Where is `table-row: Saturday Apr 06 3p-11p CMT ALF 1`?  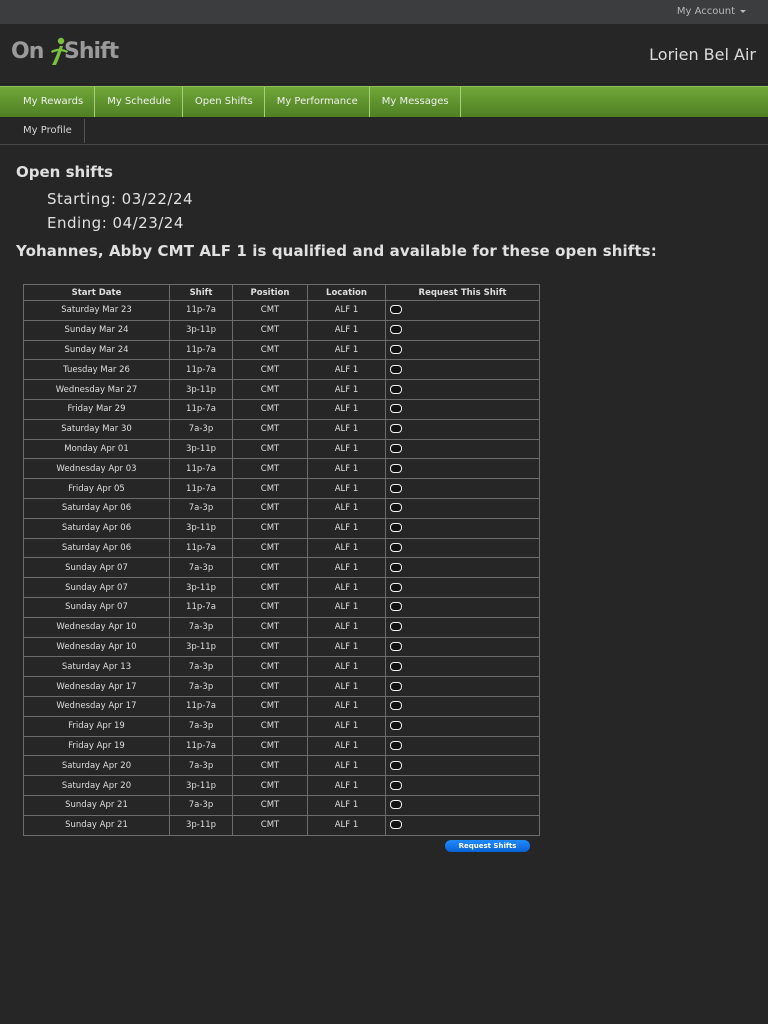
table-row: Saturday Apr 06 3p-11p CMT ALF 1 is located at coordinates (281, 528).